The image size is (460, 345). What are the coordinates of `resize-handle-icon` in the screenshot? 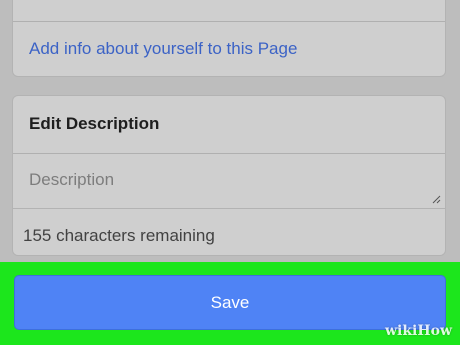 It's located at (436, 199).